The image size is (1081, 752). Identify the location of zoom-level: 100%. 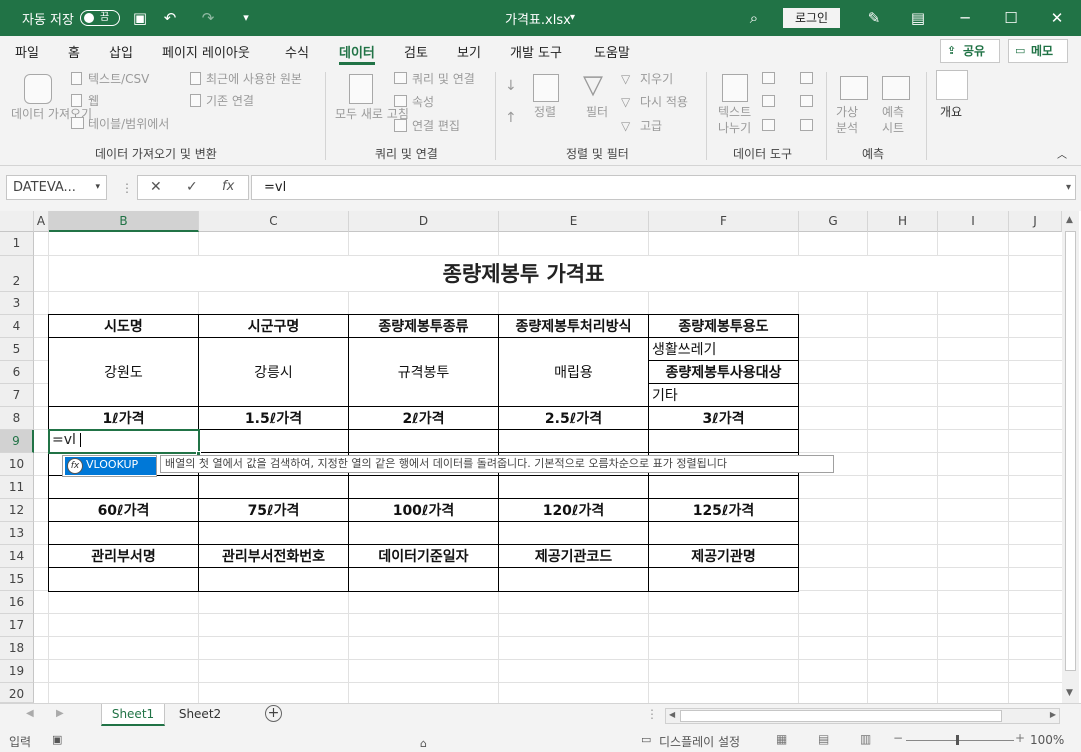
(1047, 740).